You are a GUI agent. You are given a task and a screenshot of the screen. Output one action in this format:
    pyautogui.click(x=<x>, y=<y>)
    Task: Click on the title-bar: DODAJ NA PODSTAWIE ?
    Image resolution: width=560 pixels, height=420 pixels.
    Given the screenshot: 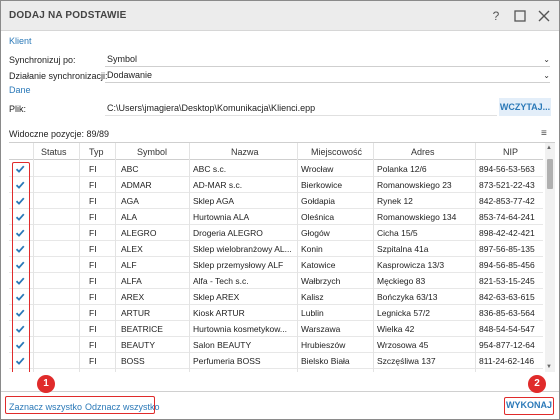 What is the action you would take?
    pyautogui.click(x=280, y=16)
    